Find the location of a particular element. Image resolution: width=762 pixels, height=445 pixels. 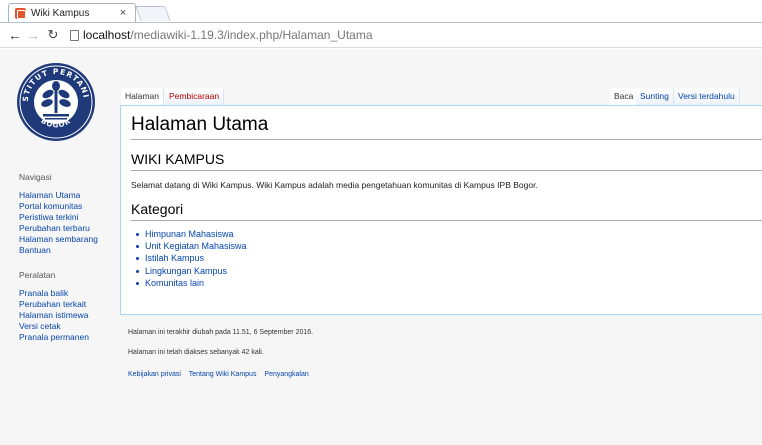

browser-tab: Wiki Kampus × is located at coordinates (72, 12).